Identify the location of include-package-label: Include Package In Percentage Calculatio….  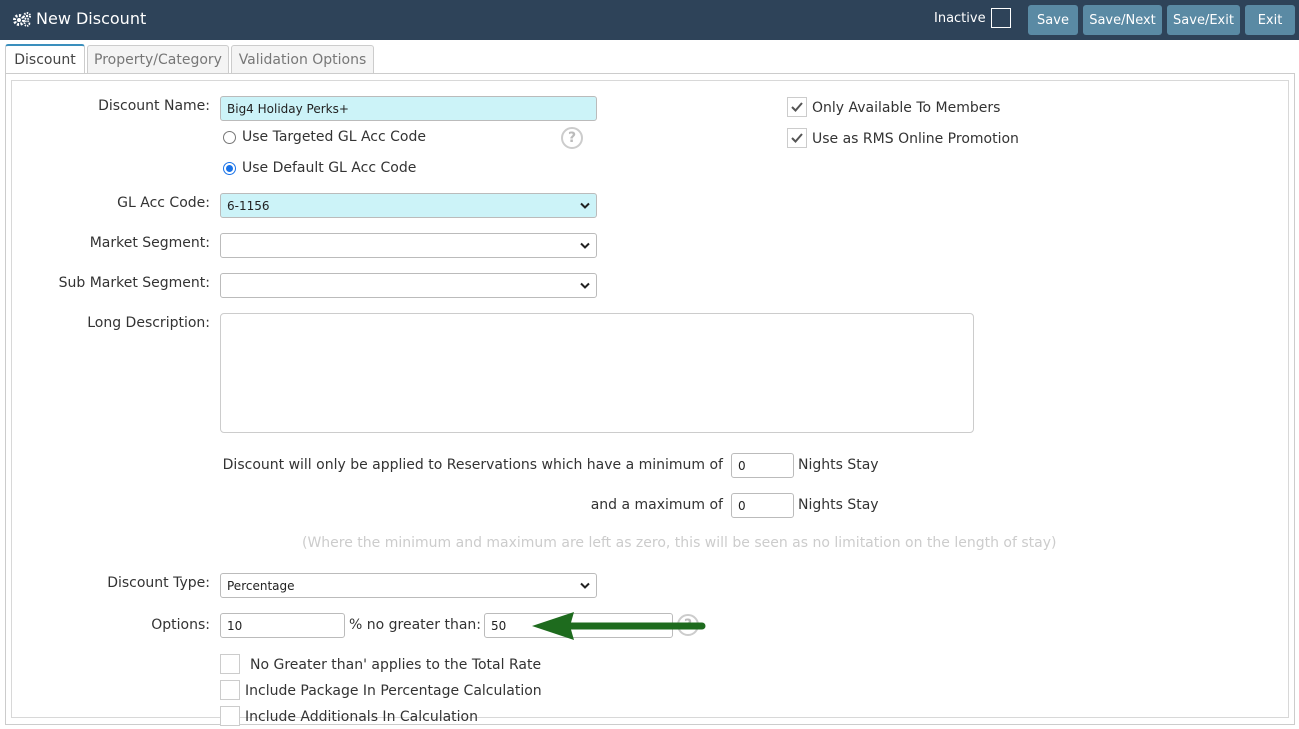
(393, 691).